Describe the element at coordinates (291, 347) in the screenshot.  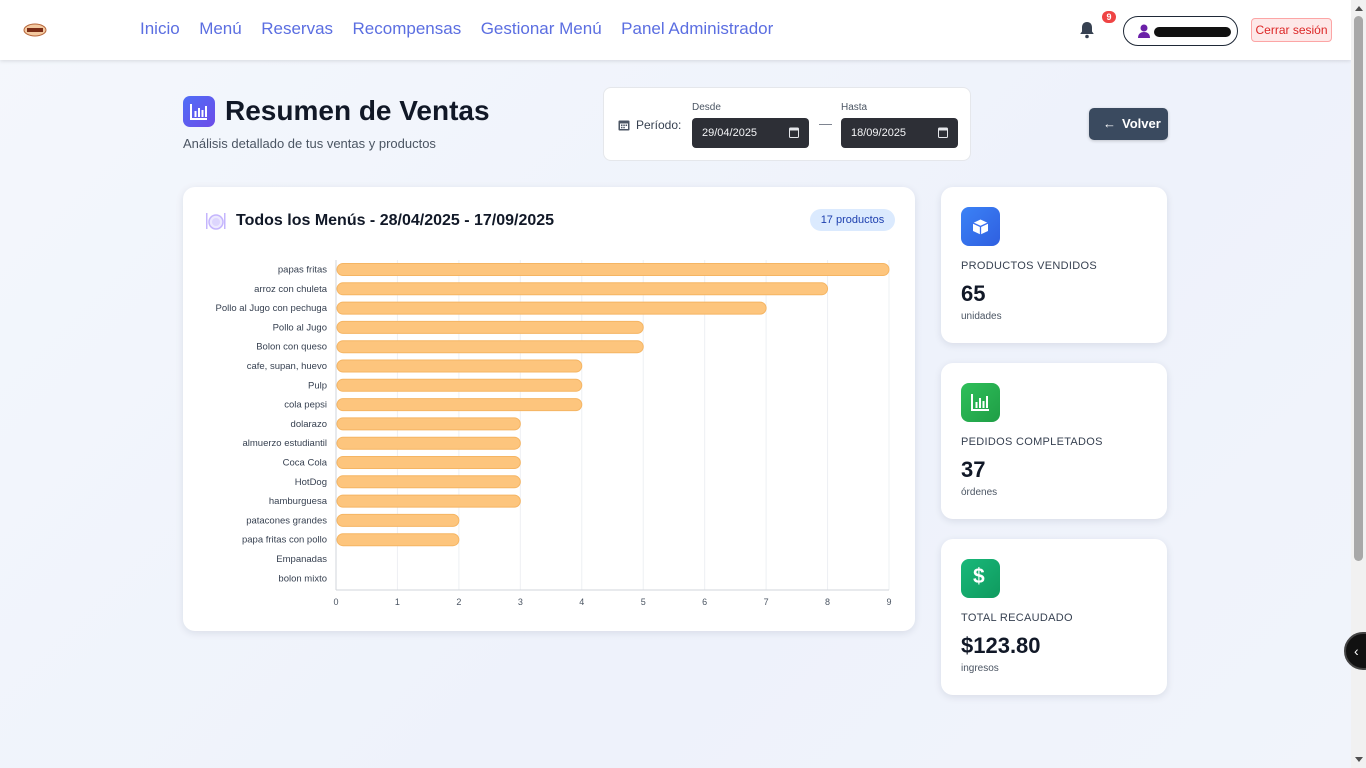
I see `category-label: Bolon con queso` at that location.